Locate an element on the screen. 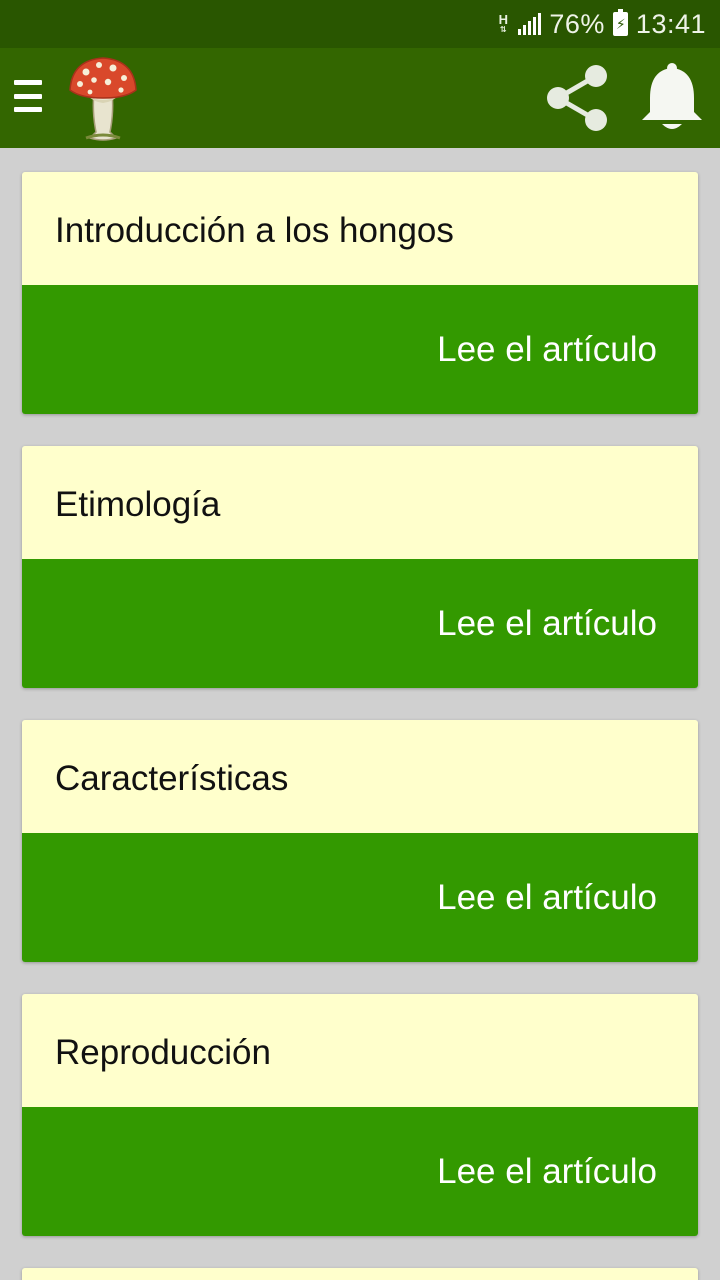  app-bar is located at coordinates (360, 98).